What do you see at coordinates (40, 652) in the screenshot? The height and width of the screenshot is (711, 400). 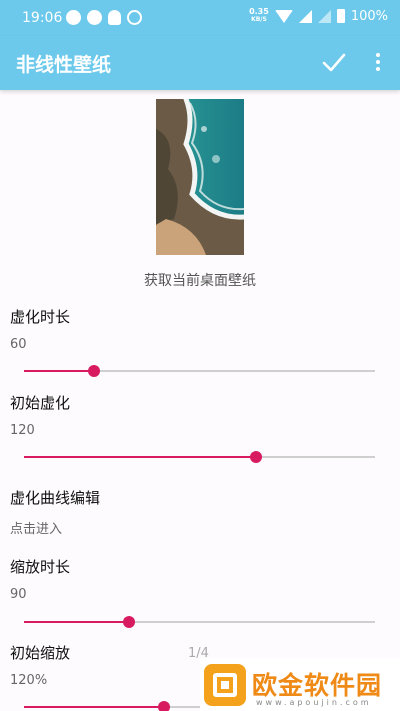 I see `setting-title: 初始缩放` at bounding box center [40, 652].